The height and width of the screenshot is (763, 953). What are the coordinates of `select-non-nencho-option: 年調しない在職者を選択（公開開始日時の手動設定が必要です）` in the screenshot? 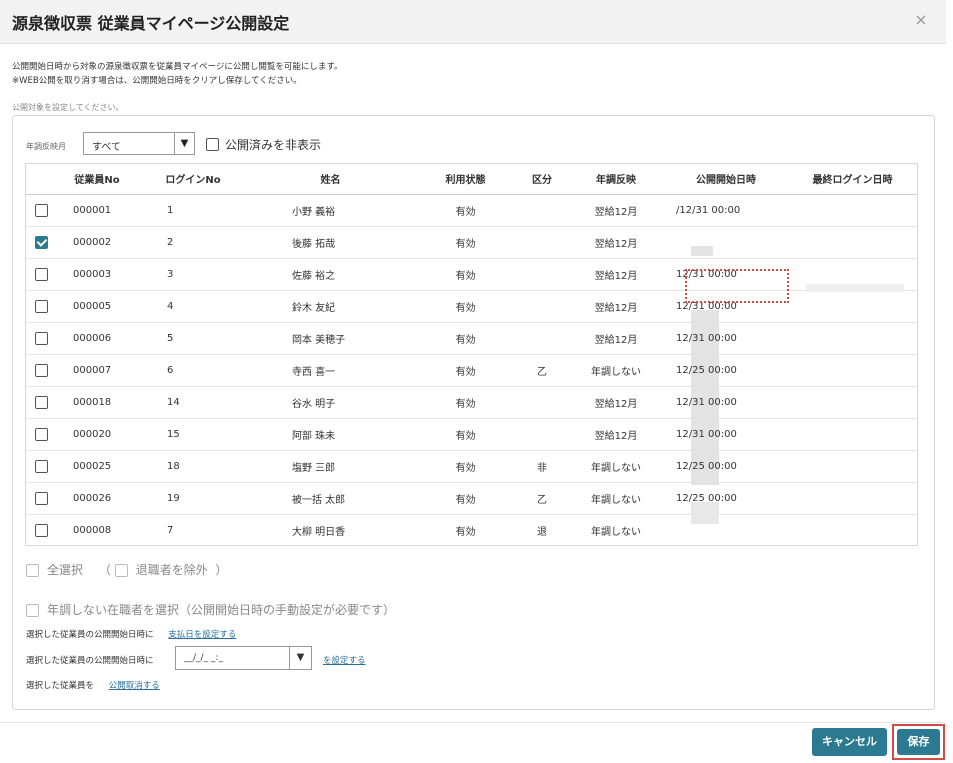 It's located at (210, 609).